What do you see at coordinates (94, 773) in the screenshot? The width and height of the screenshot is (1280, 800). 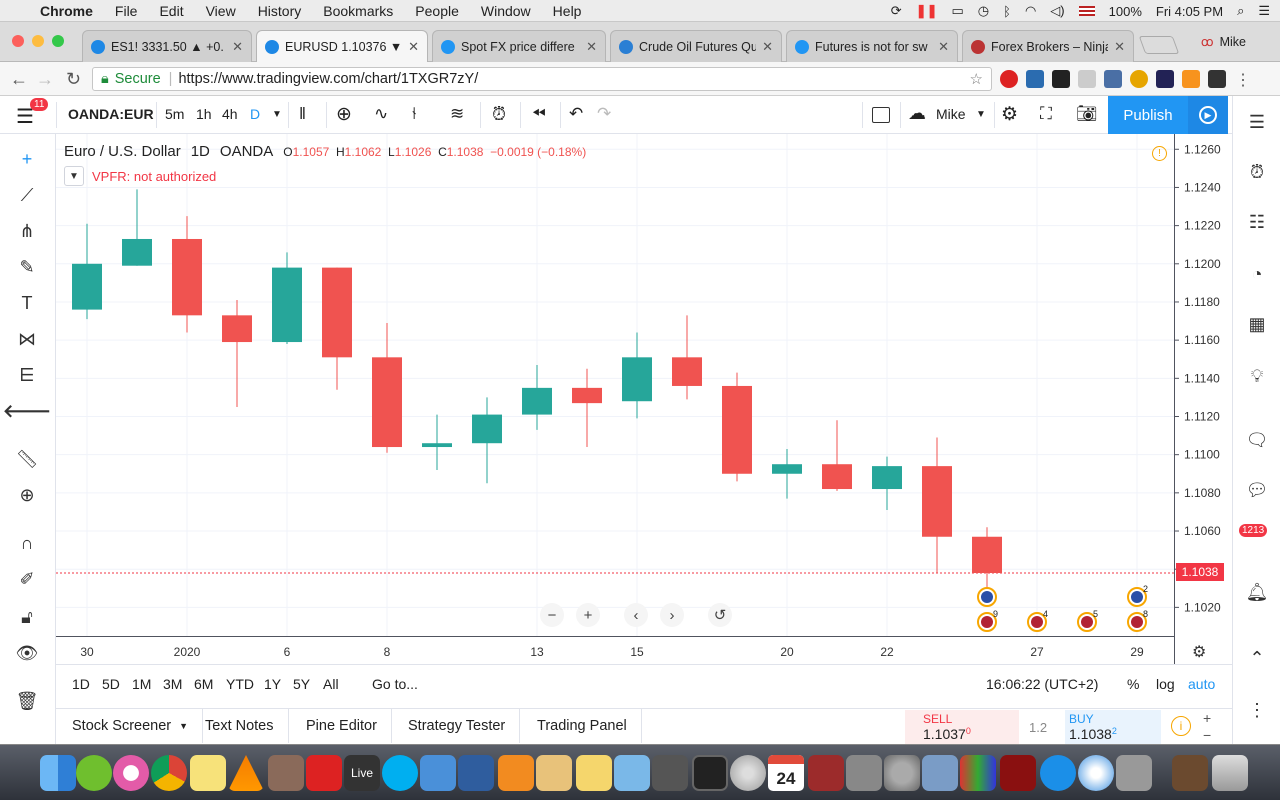 I see `utorrent-icon` at bounding box center [94, 773].